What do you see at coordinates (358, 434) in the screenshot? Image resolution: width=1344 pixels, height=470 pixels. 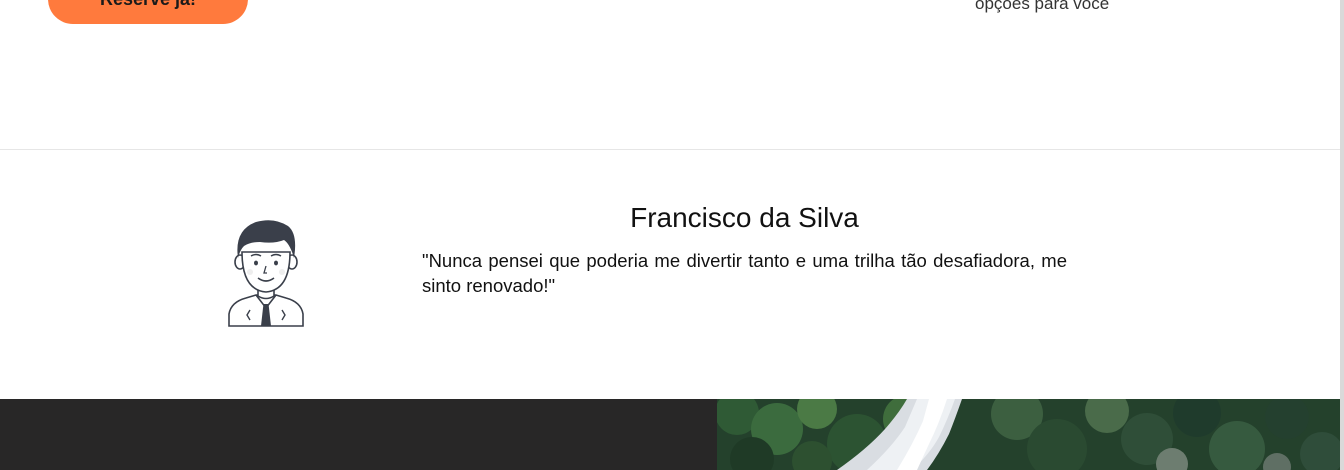 I see `dark-footer-panel` at bounding box center [358, 434].